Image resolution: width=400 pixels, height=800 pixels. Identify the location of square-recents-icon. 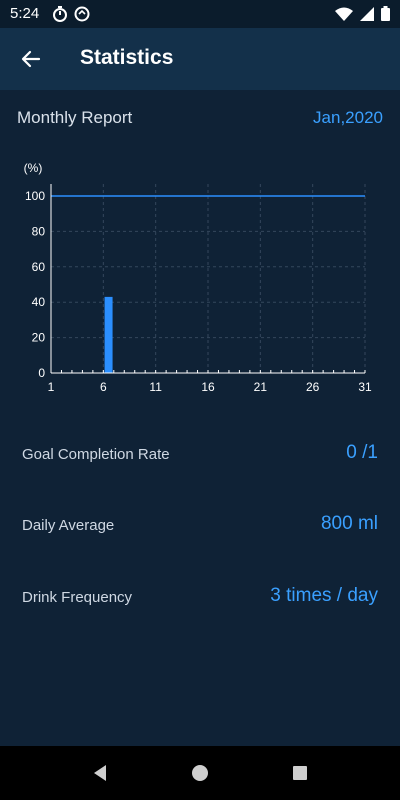
(300, 773).